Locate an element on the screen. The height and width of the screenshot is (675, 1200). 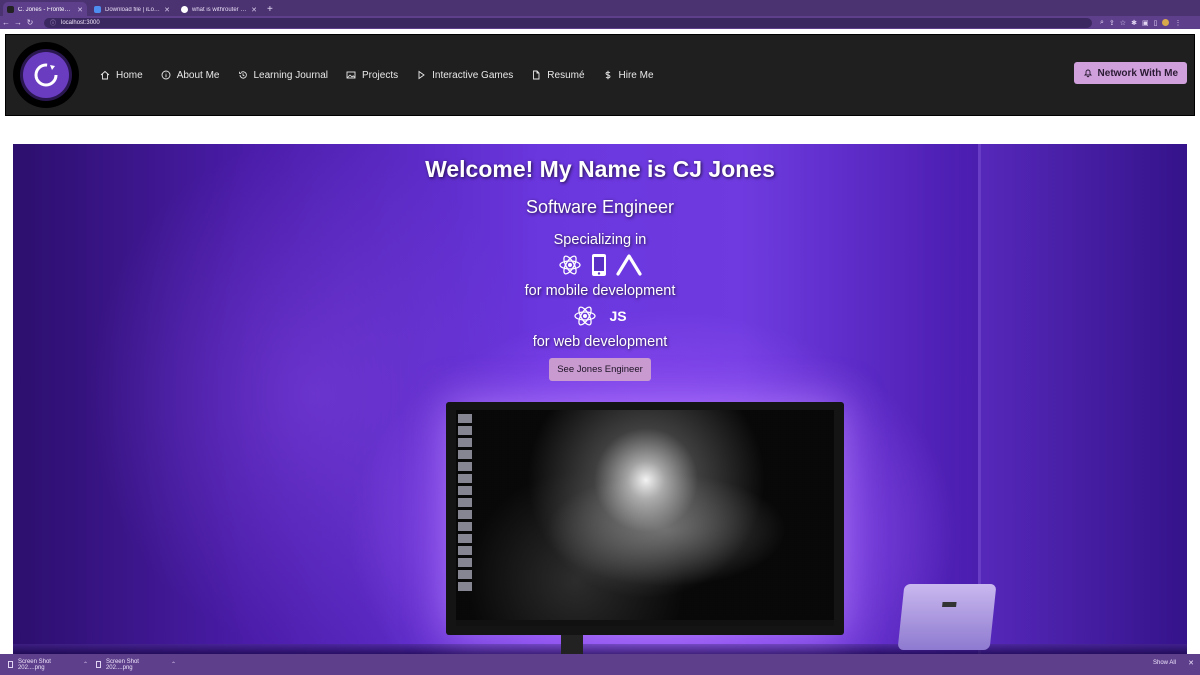
notification-bell-icon is located at coordinates (1087, 73).